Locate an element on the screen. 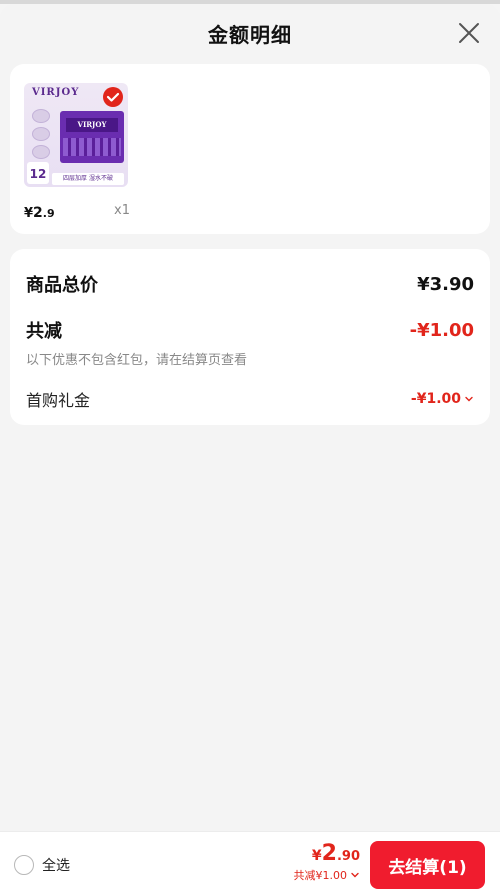 Image resolution: width=500 pixels, height=892 pixels. product-image: VIRJOY VIRJOY 12 四层加厚 湿水不破 is located at coordinates (76, 135).